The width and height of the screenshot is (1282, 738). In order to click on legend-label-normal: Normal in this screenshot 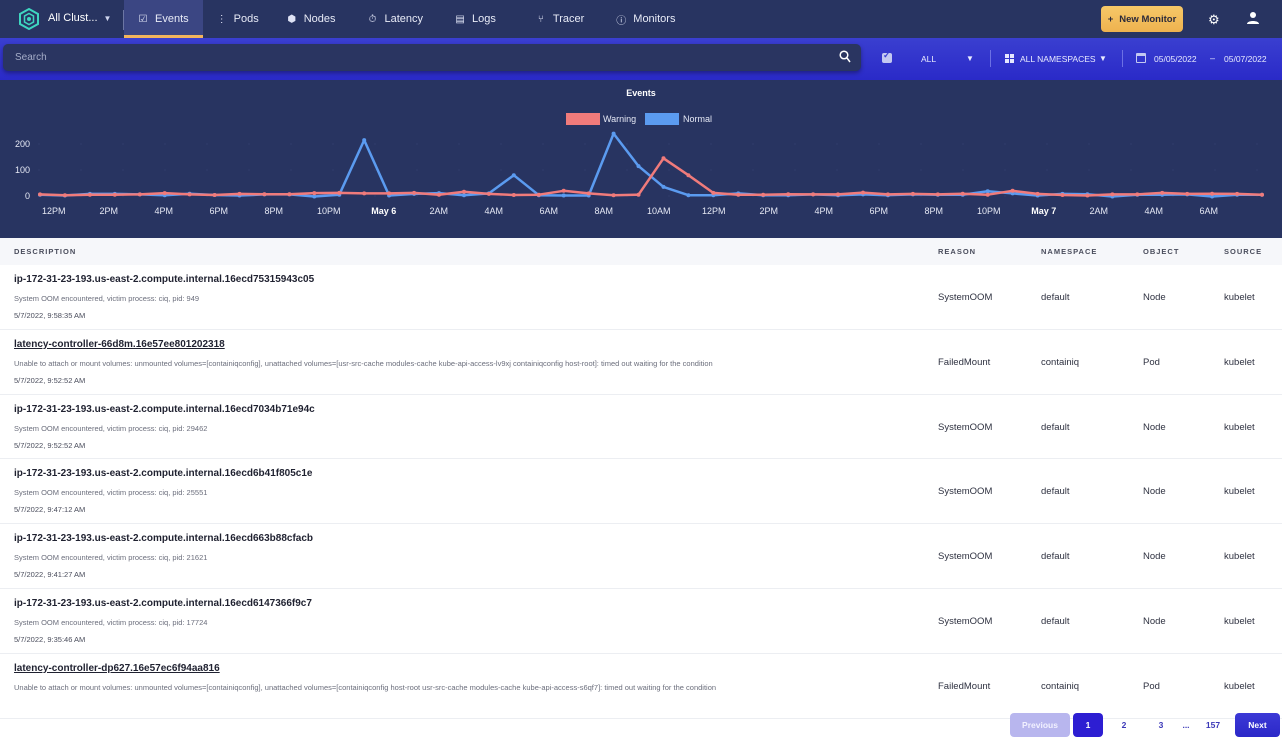, I will do `click(697, 119)`.